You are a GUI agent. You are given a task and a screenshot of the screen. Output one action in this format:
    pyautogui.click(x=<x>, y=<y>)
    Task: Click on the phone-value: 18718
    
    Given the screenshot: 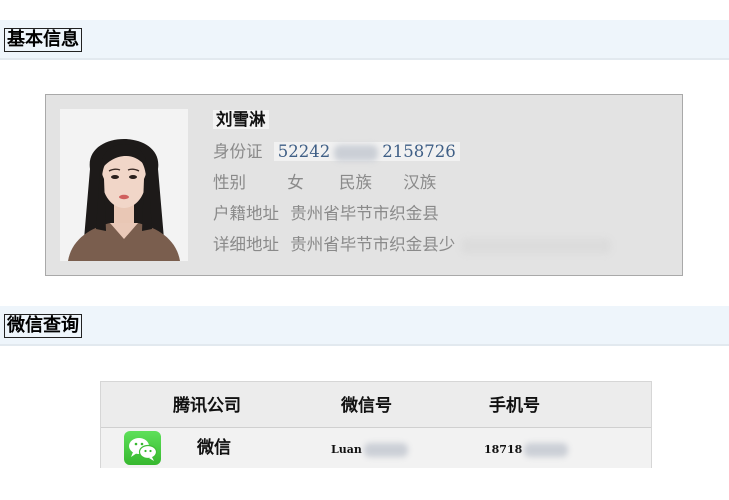 What is the action you would take?
    pyautogui.click(x=526, y=450)
    